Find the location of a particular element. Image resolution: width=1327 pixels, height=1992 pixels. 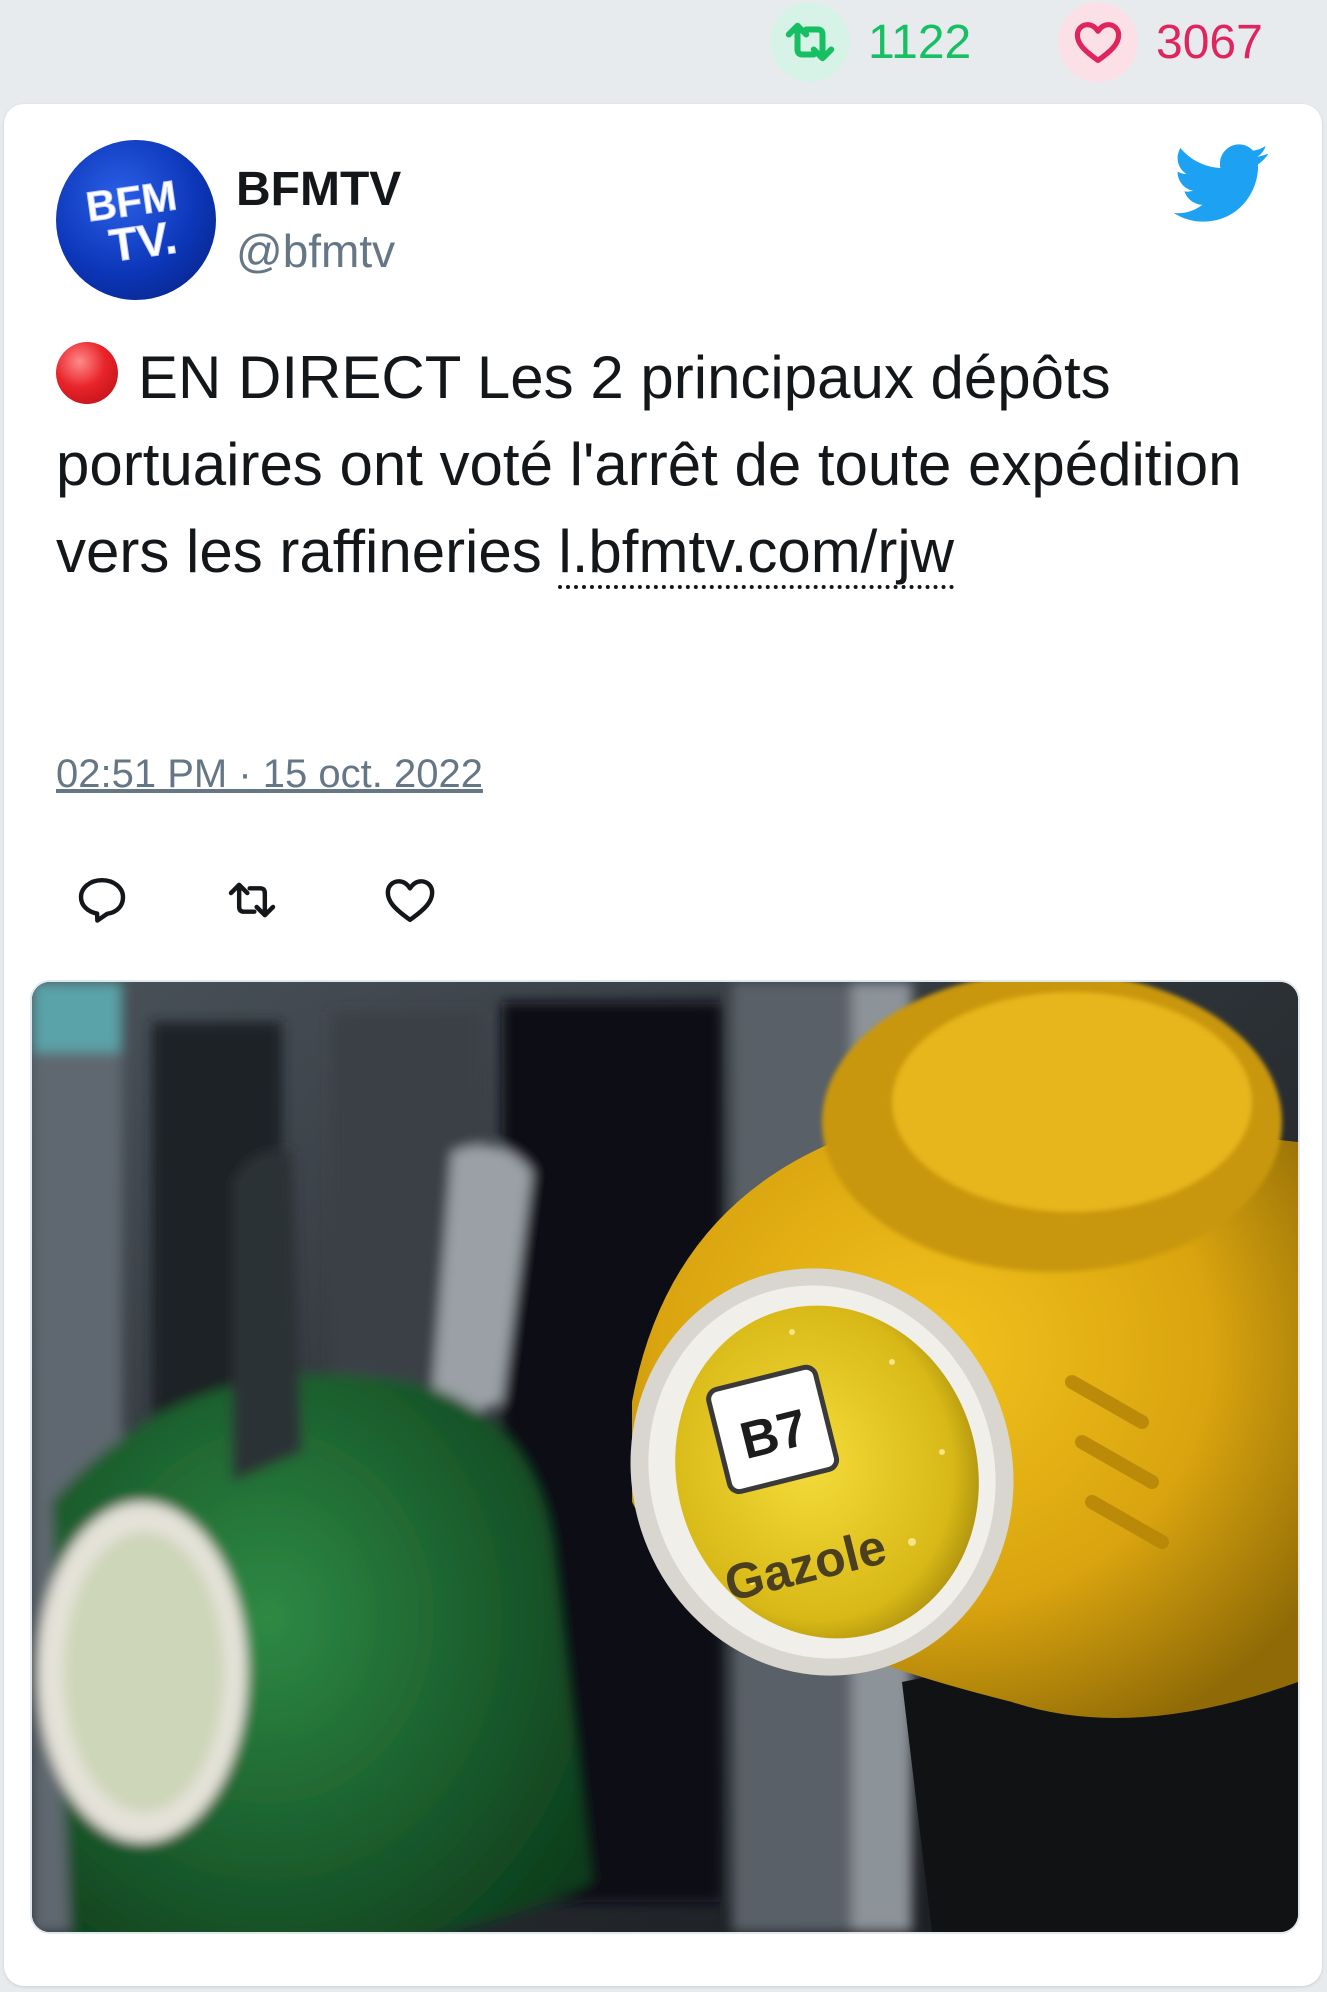

avatar: BFM TV. is located at coordinates (136, 220).